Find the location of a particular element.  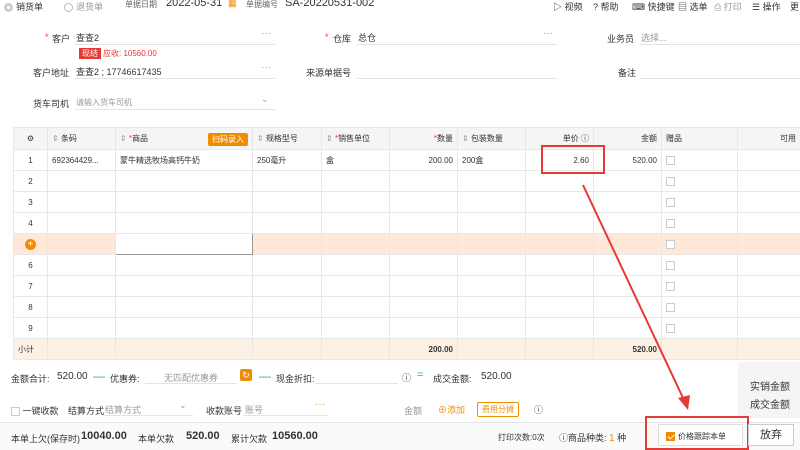

this-owed-label: 本单欠款 is located at coordinates (156, 439).